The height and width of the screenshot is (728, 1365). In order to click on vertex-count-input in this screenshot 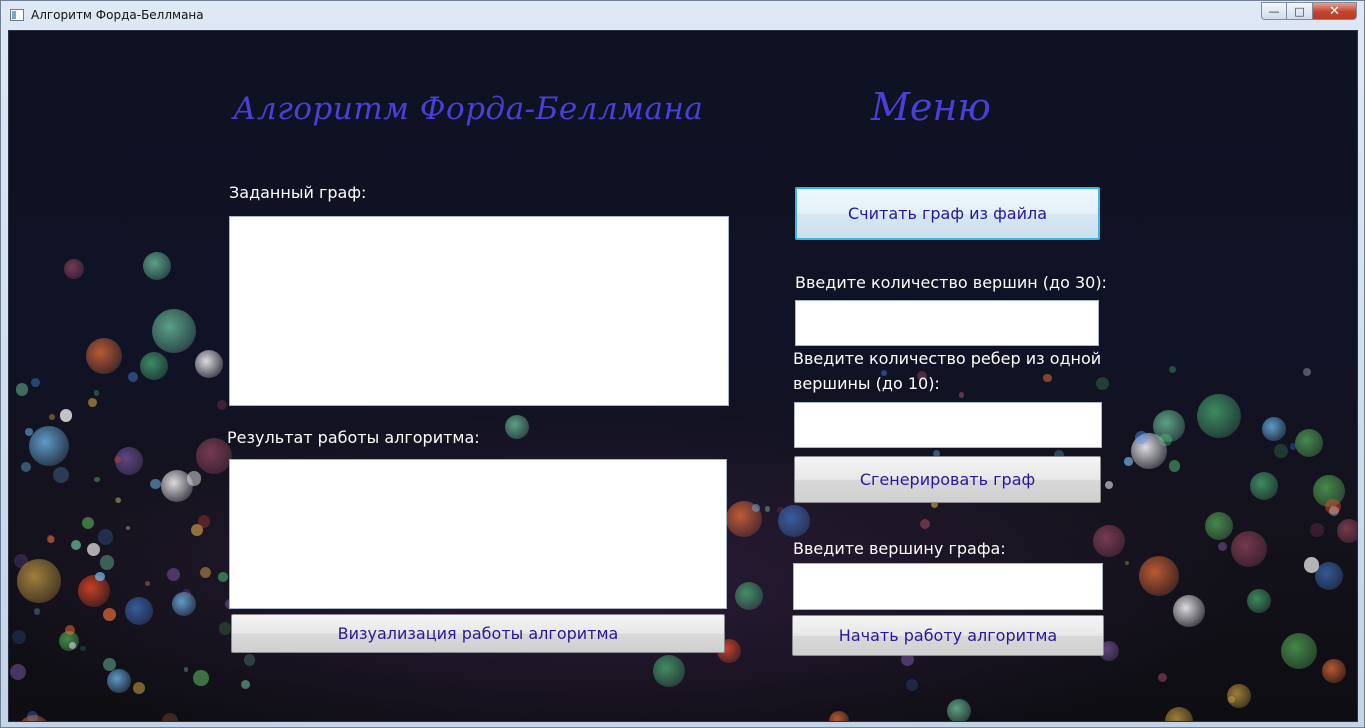, I will do `click(947, 323)`.